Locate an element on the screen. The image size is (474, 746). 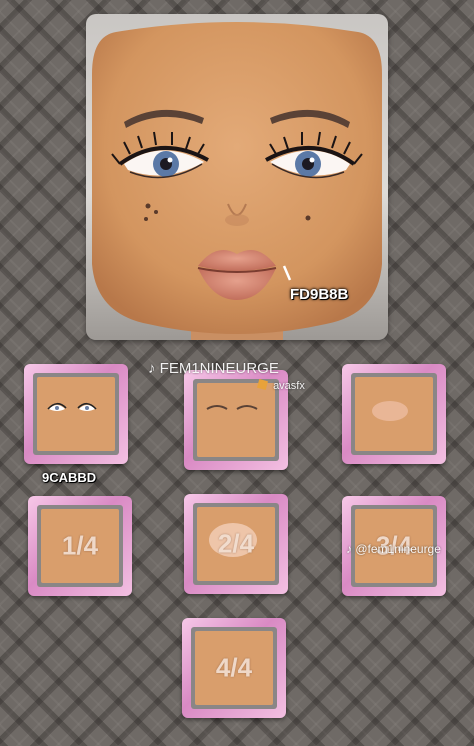
brows-icon is located at coordinates (232, 407).